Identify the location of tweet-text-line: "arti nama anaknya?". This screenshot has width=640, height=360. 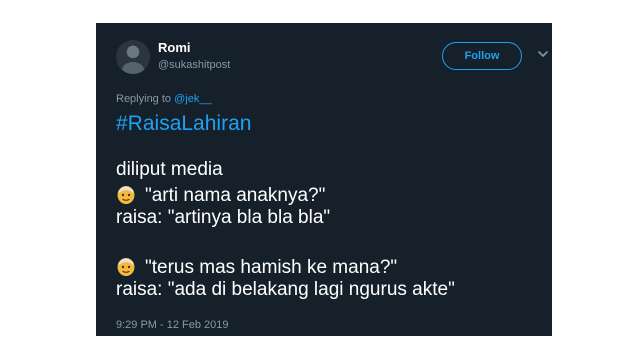
(220, 195).